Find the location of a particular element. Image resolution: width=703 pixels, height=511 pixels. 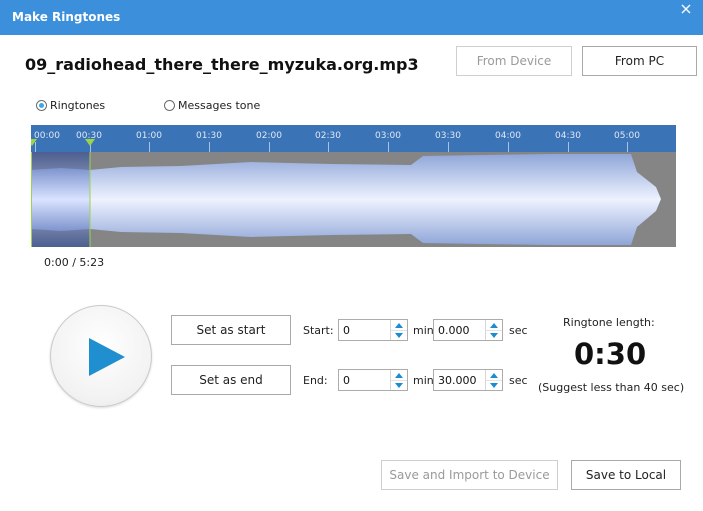

messages-tone-radio: Messages tone is located at coordinates (212, 105).